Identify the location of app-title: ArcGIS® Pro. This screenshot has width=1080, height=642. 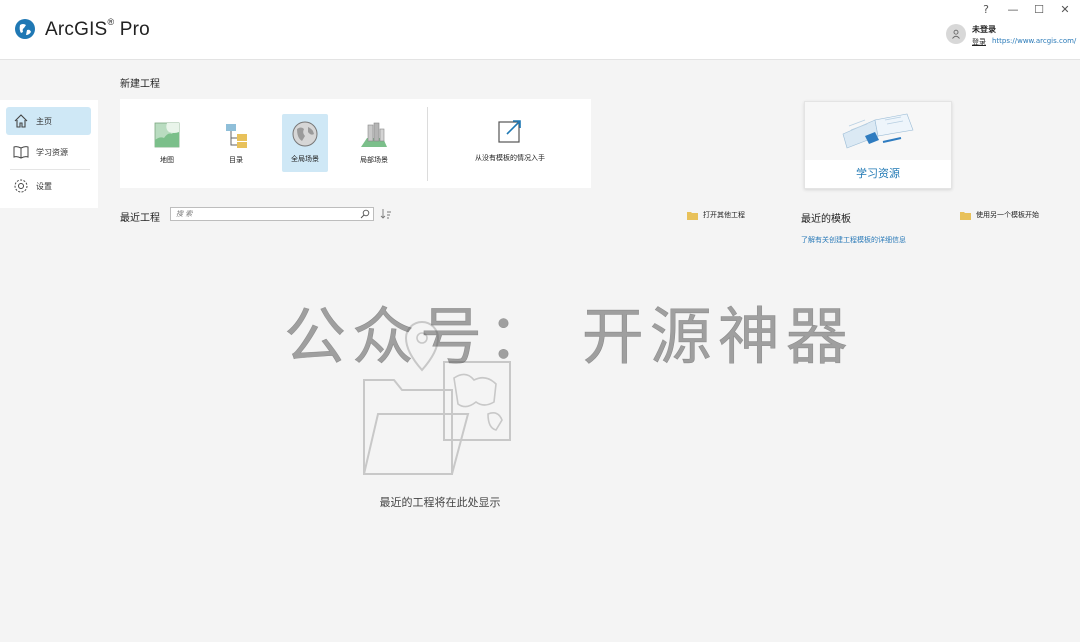
(97, 28).